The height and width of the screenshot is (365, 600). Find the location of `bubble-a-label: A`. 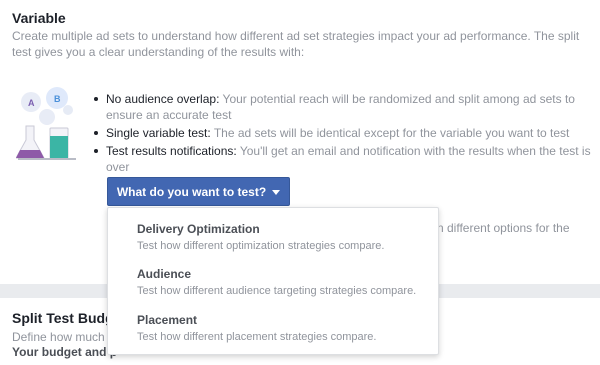

bubble-a-label: A is located at coordinates (31, 103).